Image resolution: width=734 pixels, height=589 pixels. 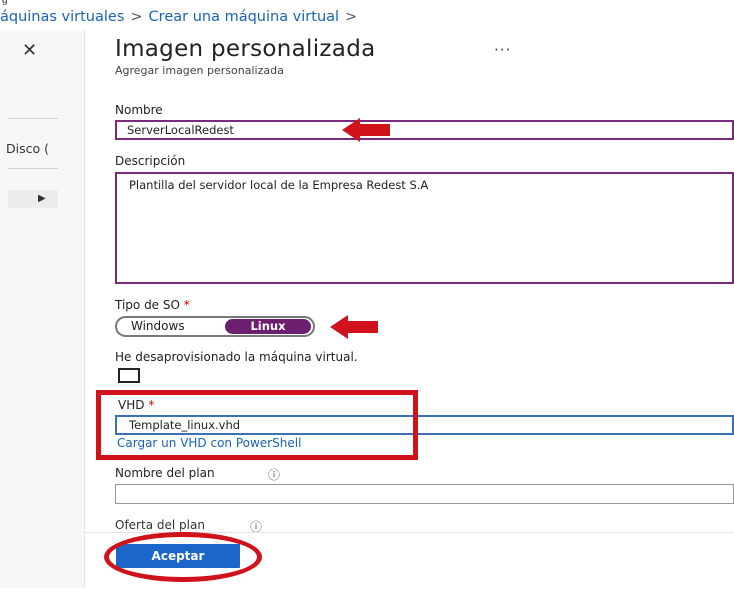 I want to click on deprovisioned-checkbox, so click(x=129, y=375).